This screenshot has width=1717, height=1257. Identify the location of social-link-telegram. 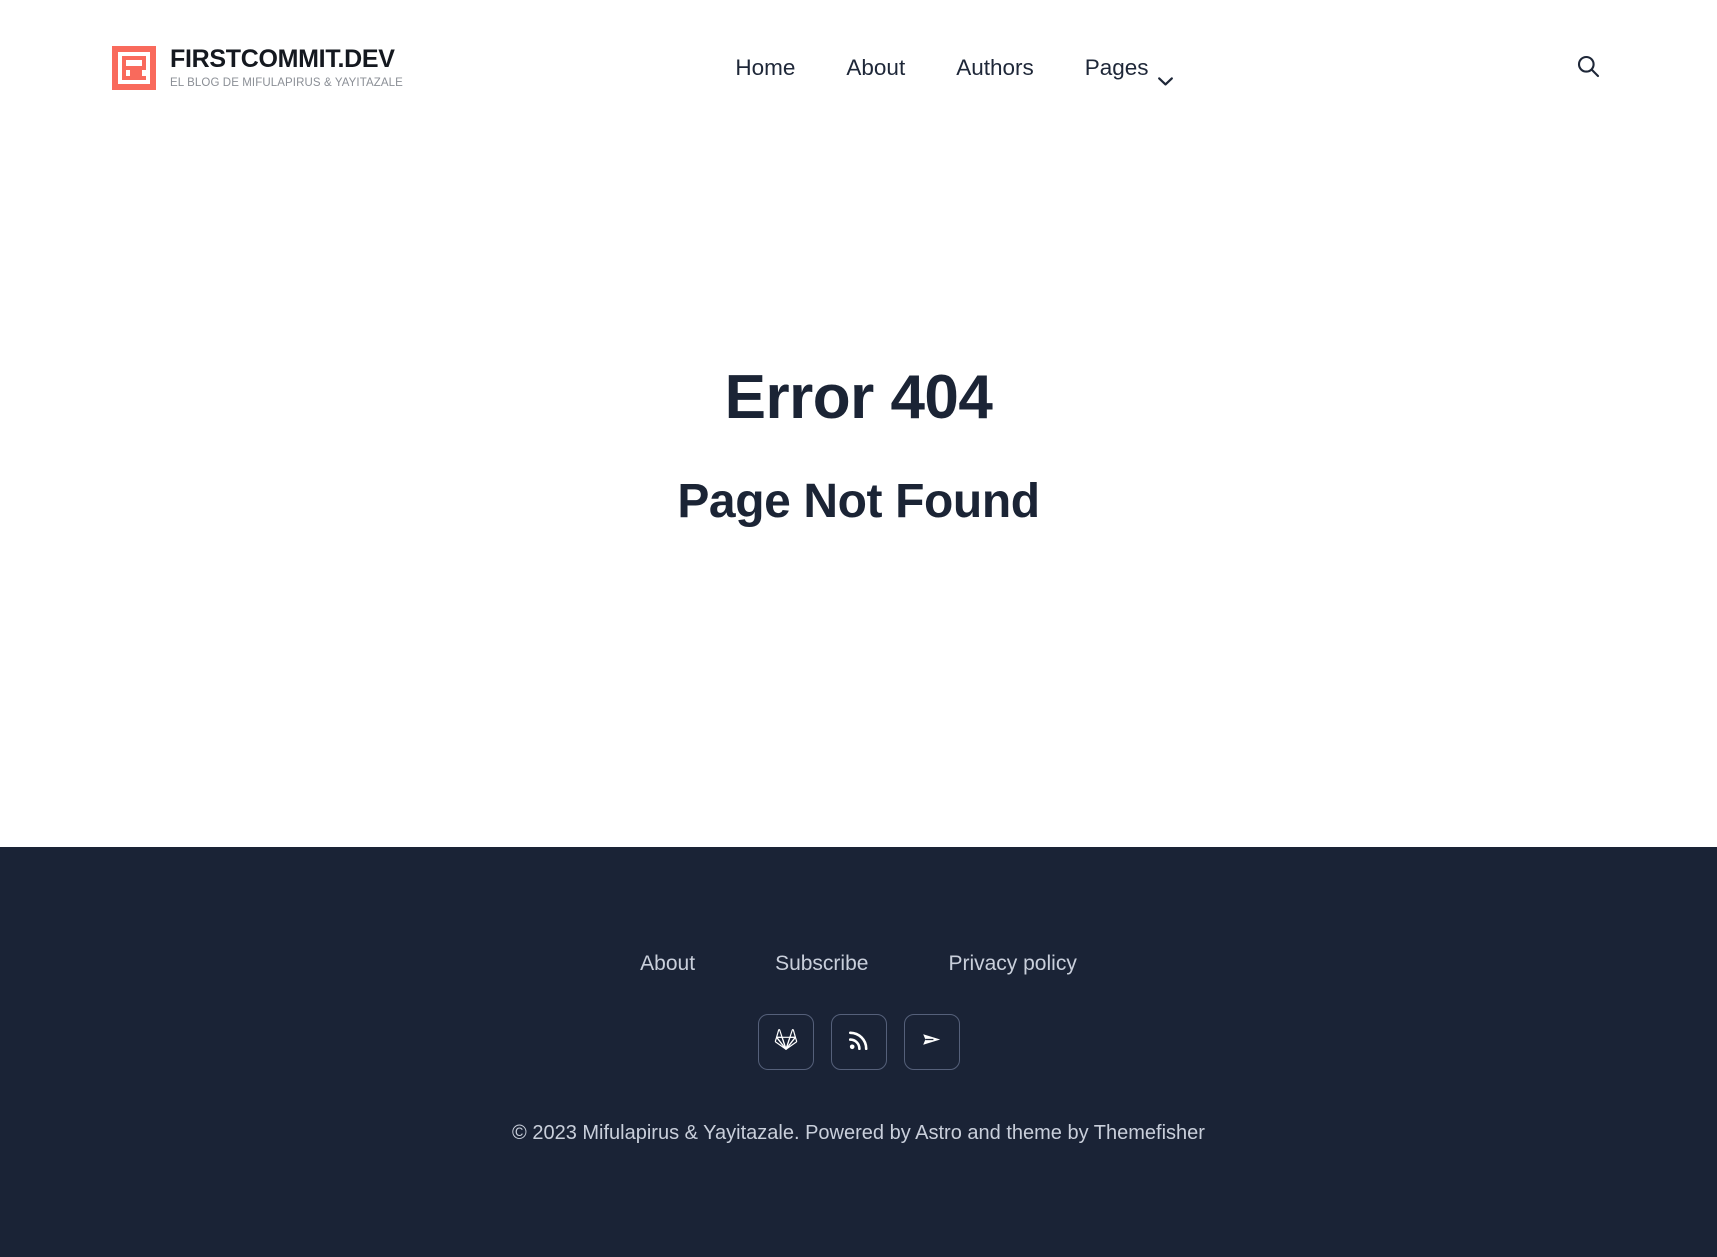
(931, 1042).